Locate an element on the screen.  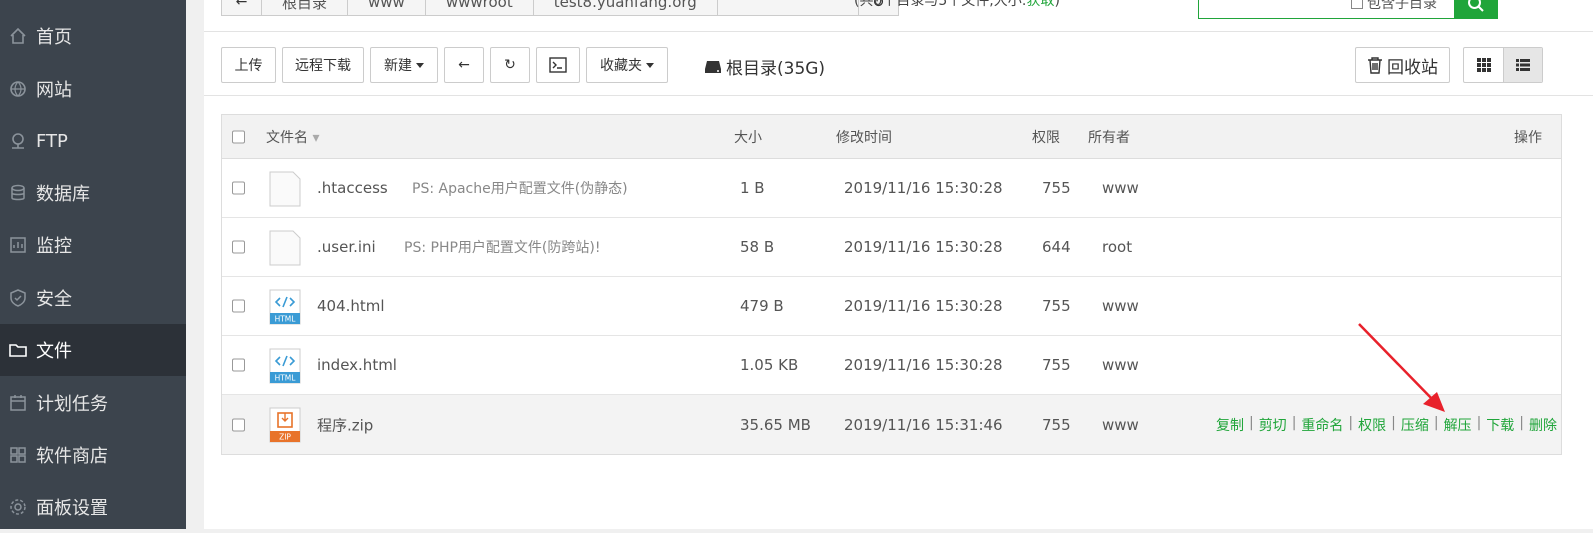
grid-icon is located at coordinates (1483, 65).